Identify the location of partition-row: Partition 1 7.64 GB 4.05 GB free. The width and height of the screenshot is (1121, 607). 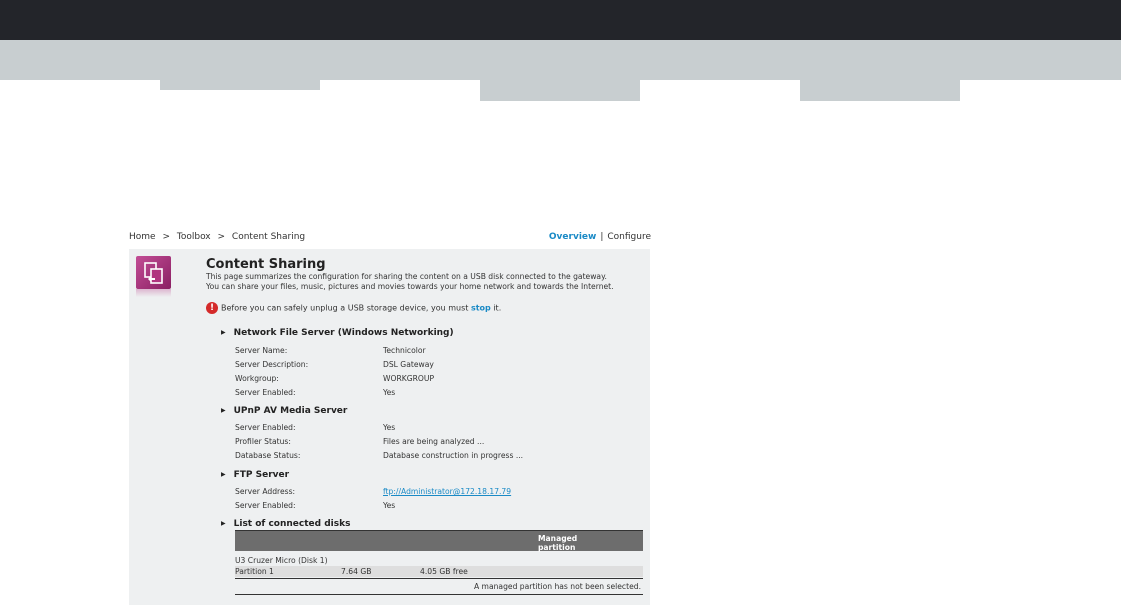
(439, 571).